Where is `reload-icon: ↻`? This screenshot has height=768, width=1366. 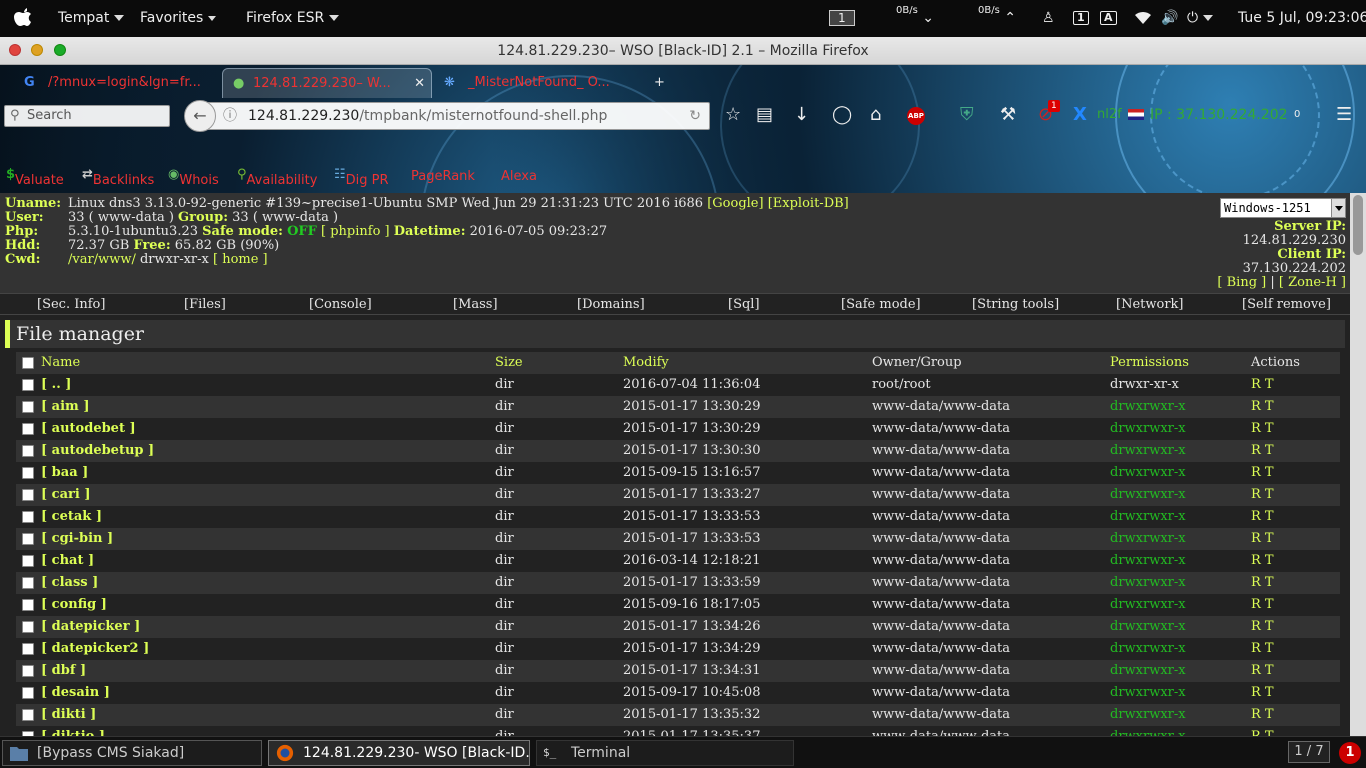
reload-icon: ↻ is located at coordinates (695, 116).